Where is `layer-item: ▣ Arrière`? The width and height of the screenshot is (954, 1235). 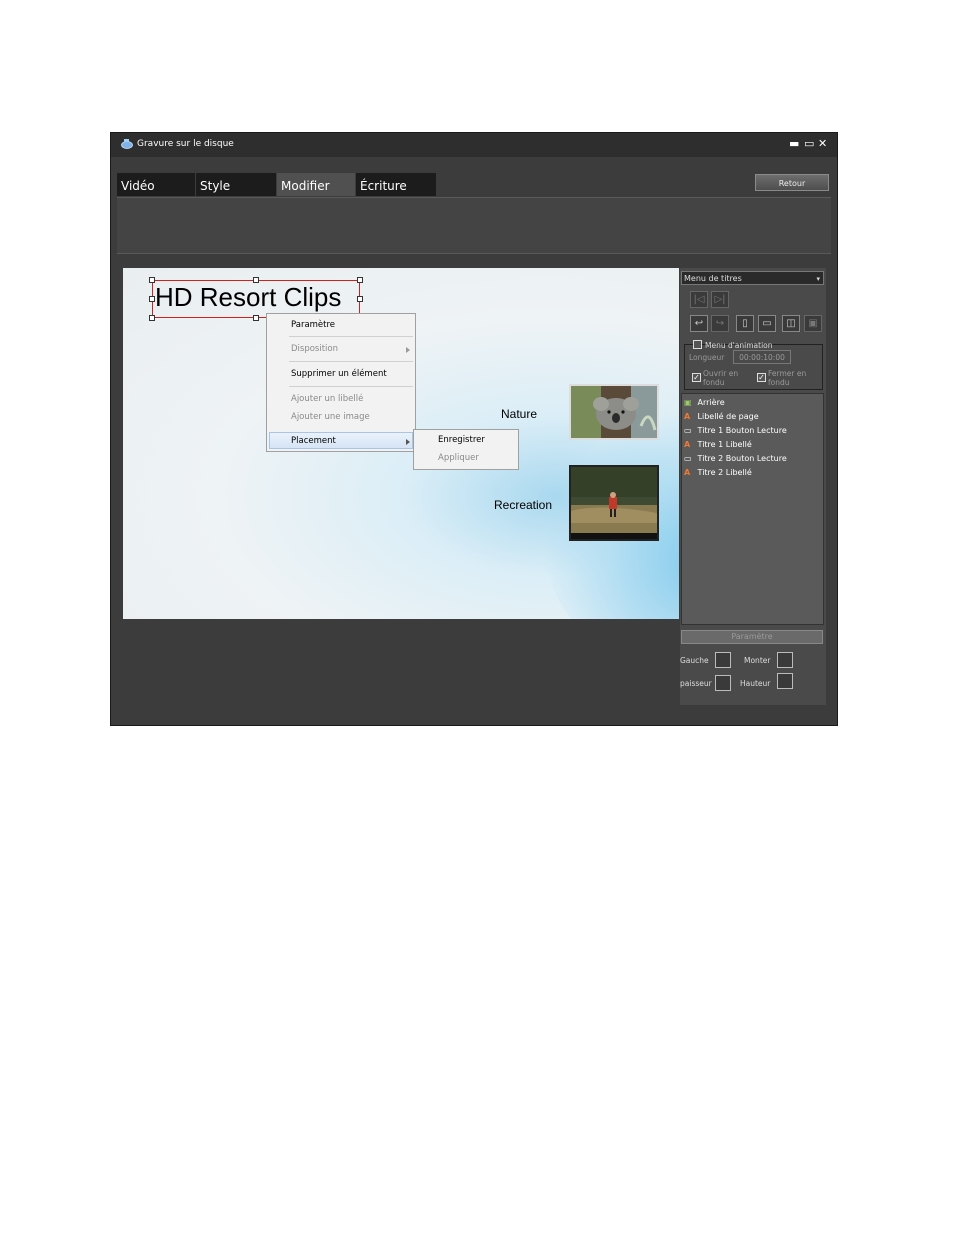 layer-item: ▣ Arrière is located at coordinates (704, 403).